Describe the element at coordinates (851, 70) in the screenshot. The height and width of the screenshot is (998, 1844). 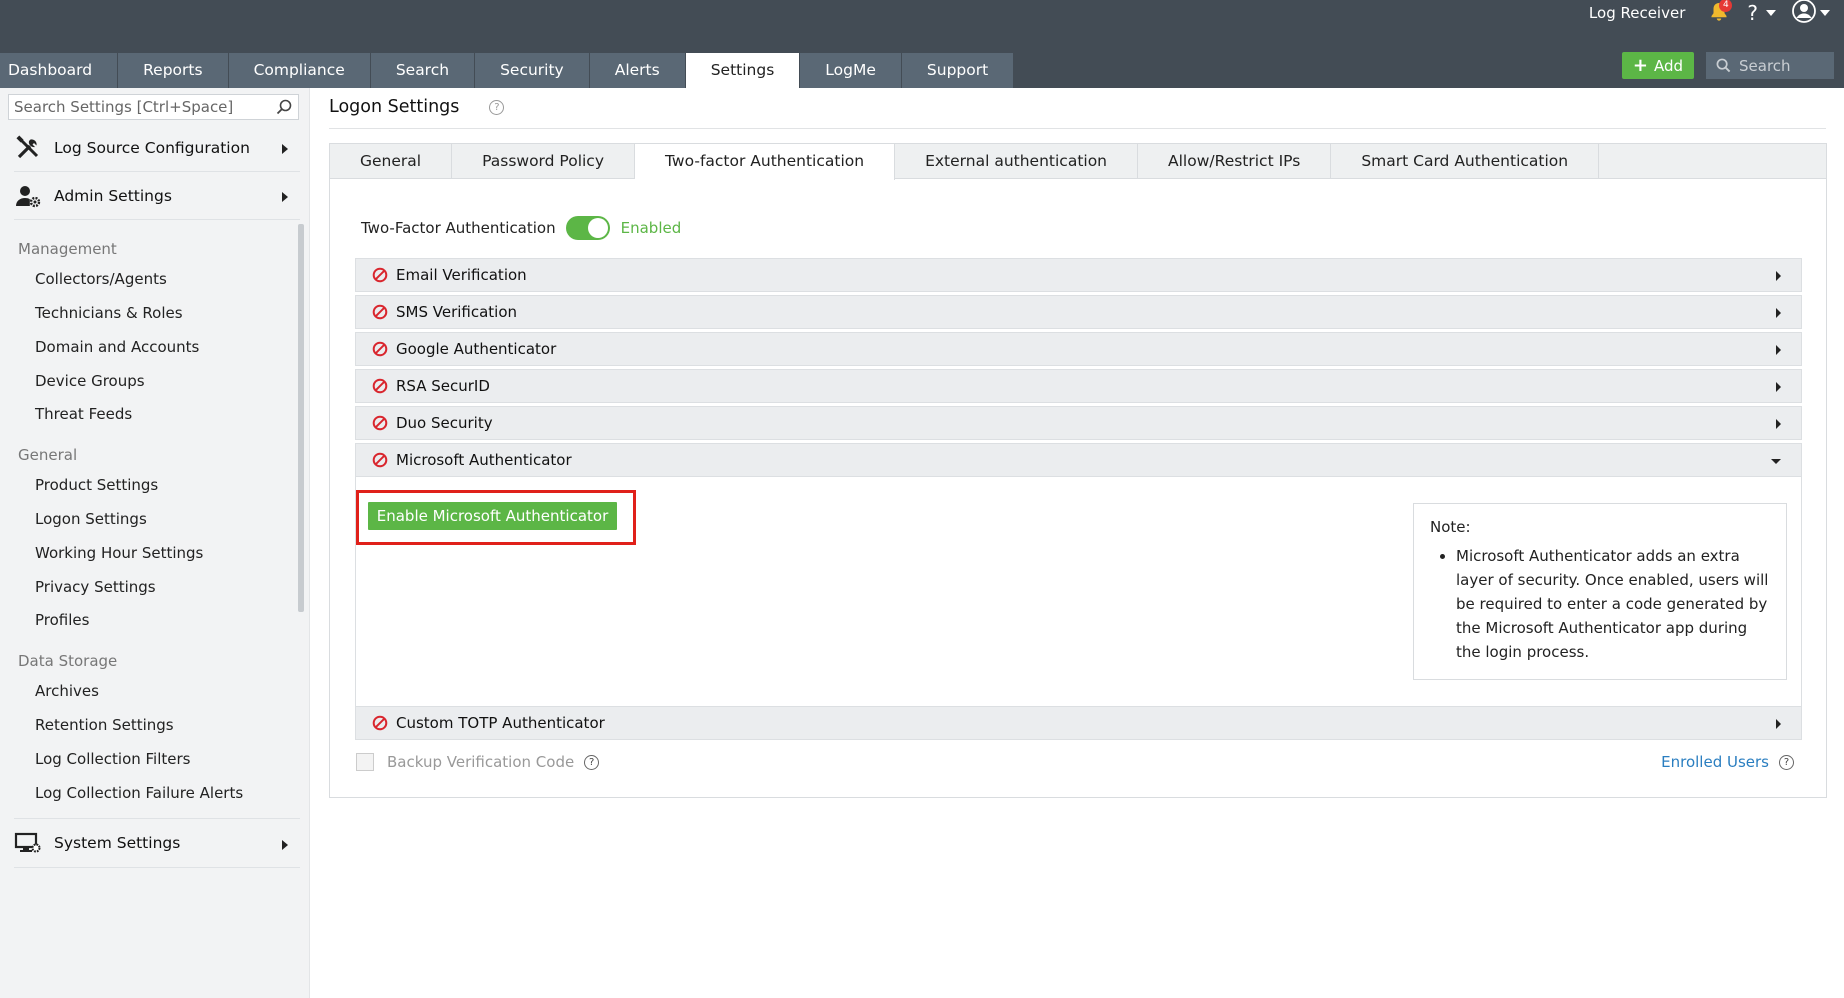
I see `tab-logme: LogMe` at that location.